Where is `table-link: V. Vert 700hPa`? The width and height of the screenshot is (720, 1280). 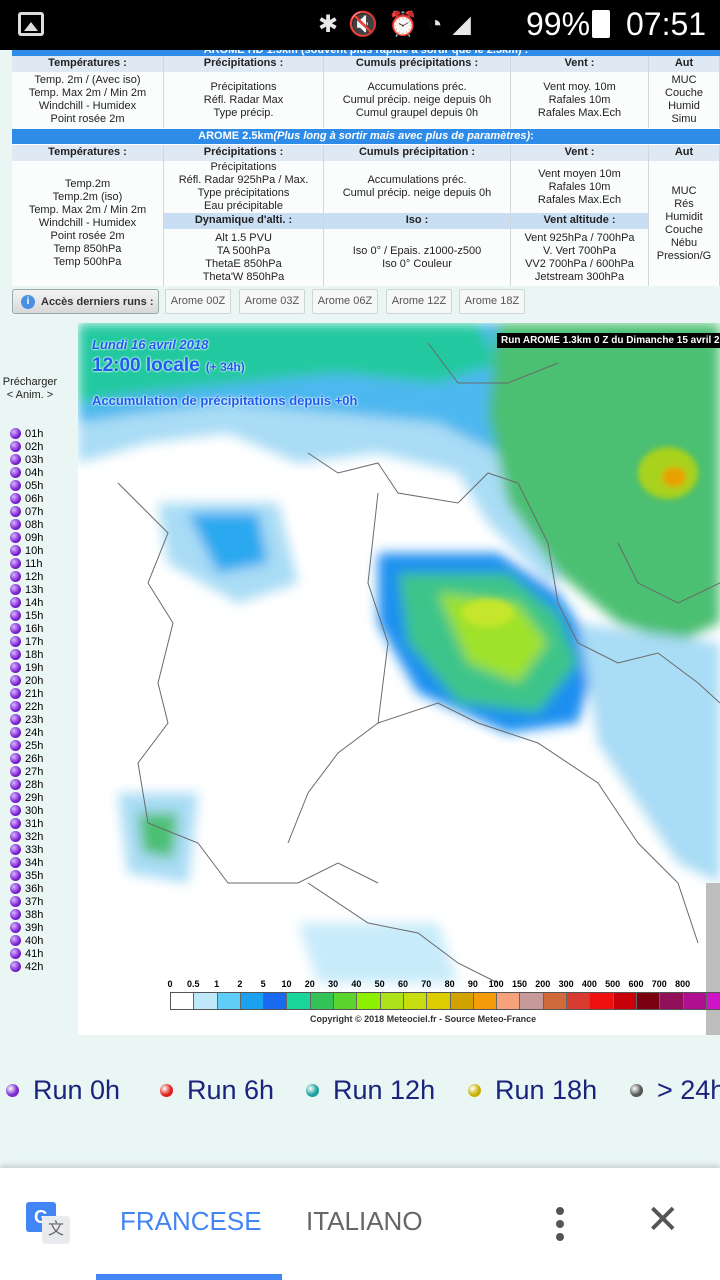
table-link: V. Vert 700hPa is located at coordinates (579, 251).